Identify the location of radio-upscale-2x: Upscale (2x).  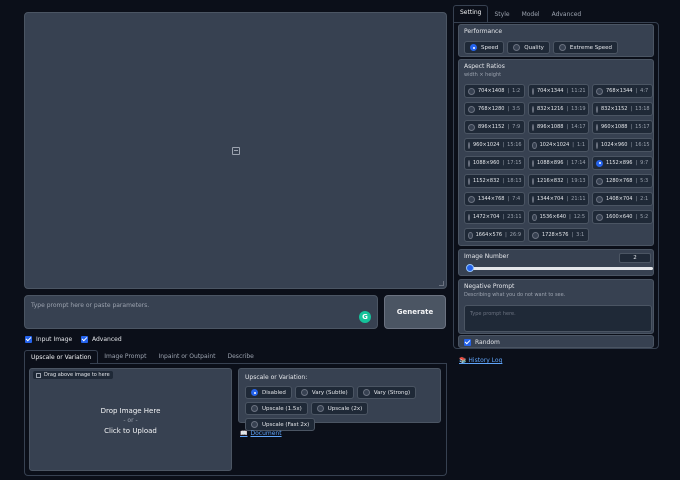
(339, 408).